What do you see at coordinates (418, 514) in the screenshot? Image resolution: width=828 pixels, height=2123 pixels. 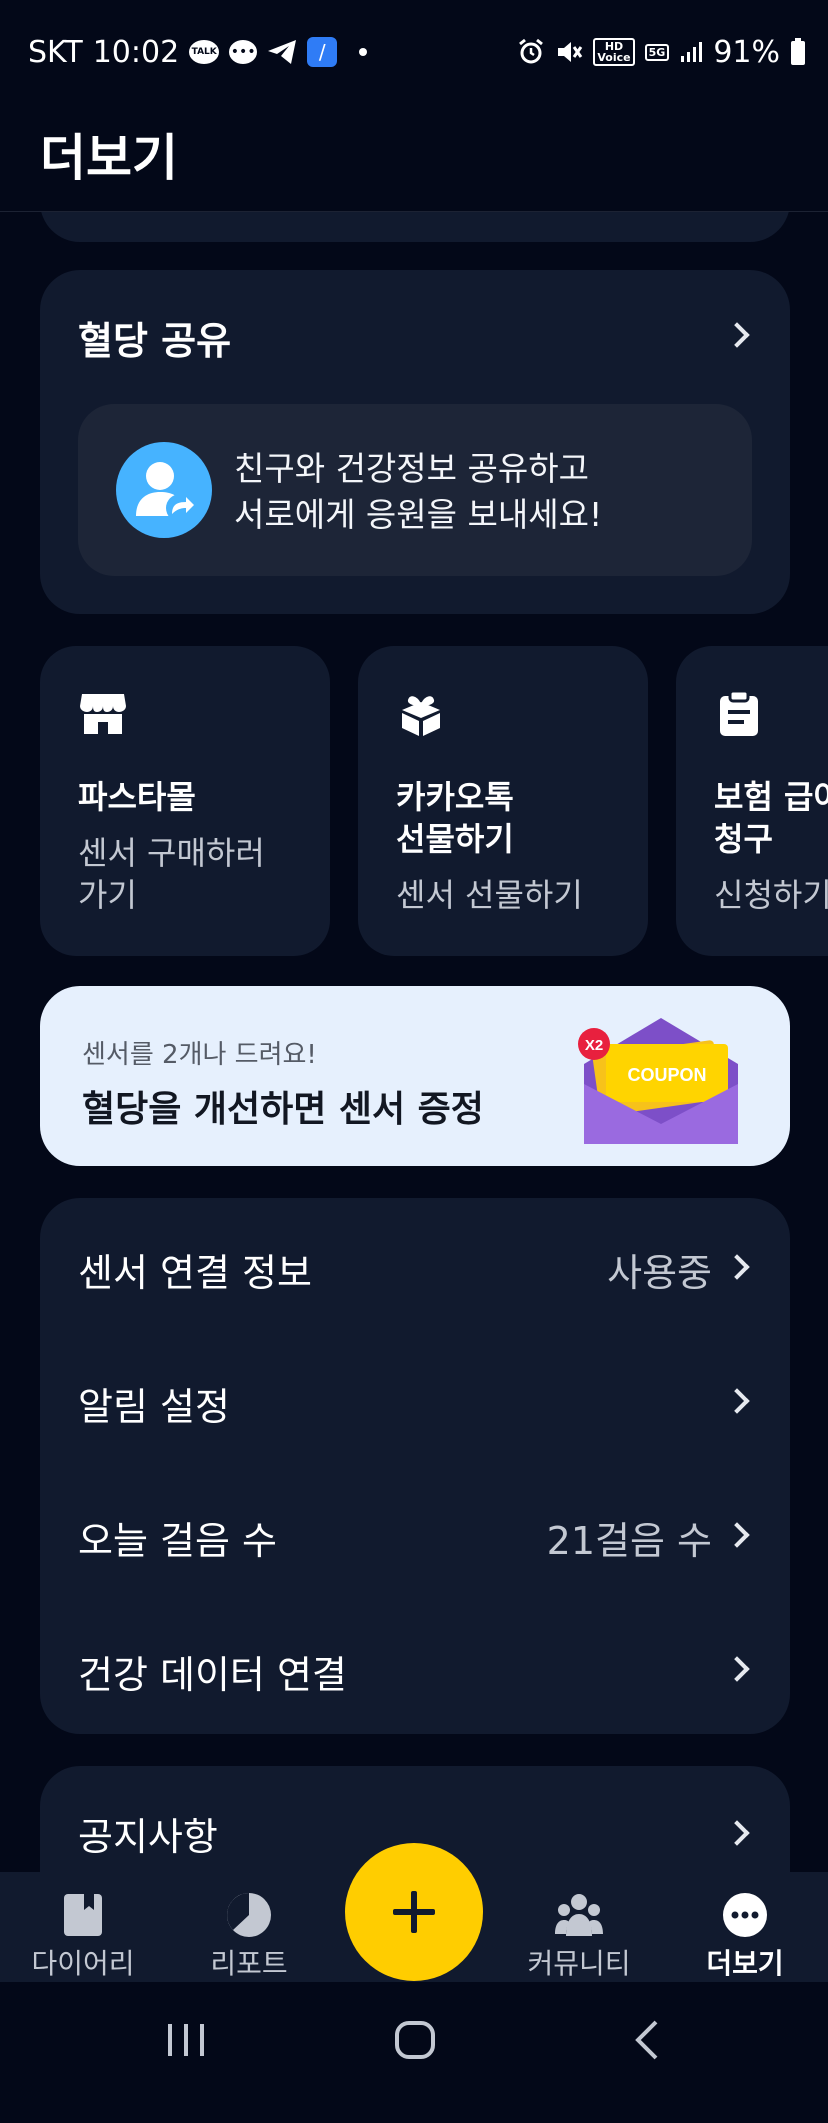 I see `share-invite-line2: 서로에게 응원을 보내세요!` at bounding box center [418, 514].